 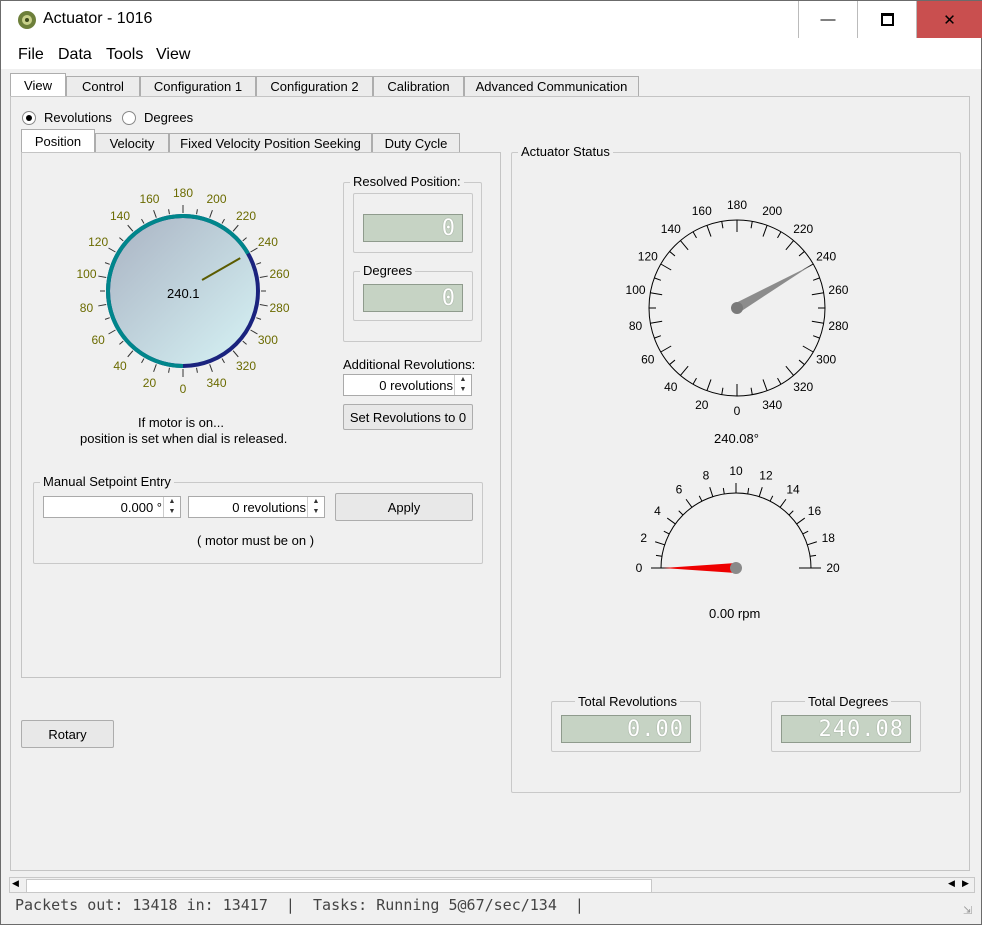 What do you see at coordinates (846, 729) in the screenshot?
I see `total-degrees-display: 240.08` at bounding box center [846, 729].